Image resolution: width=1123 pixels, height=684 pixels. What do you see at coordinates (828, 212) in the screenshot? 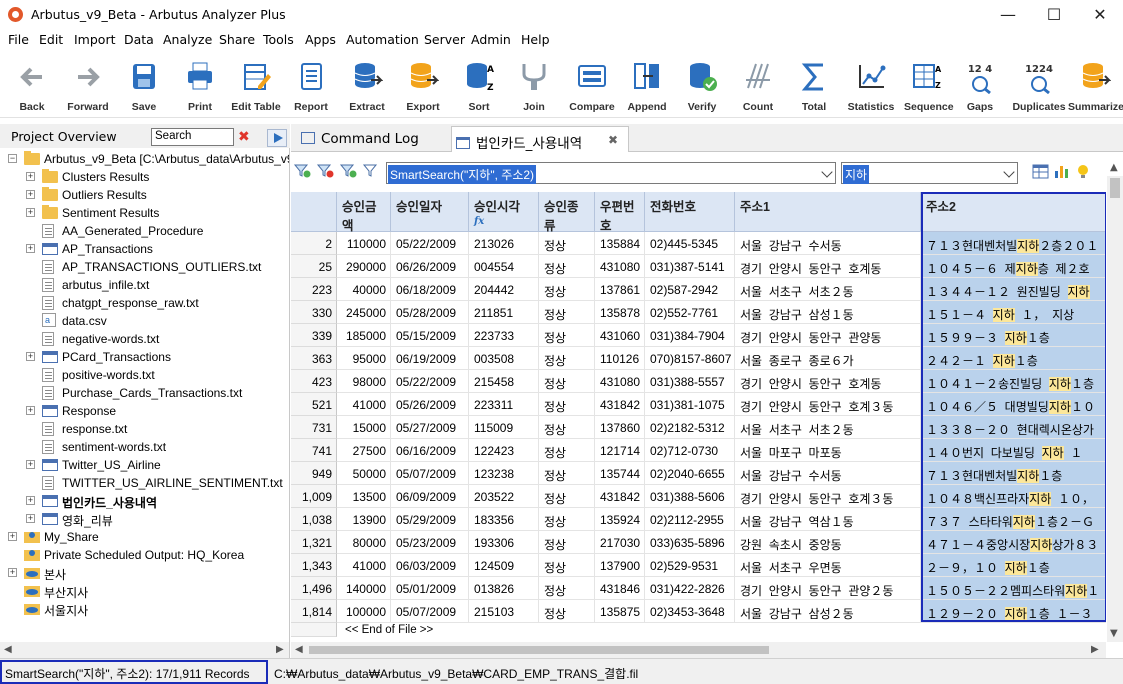
I see `column-header: 주소1` at bounding box center [828, 212].